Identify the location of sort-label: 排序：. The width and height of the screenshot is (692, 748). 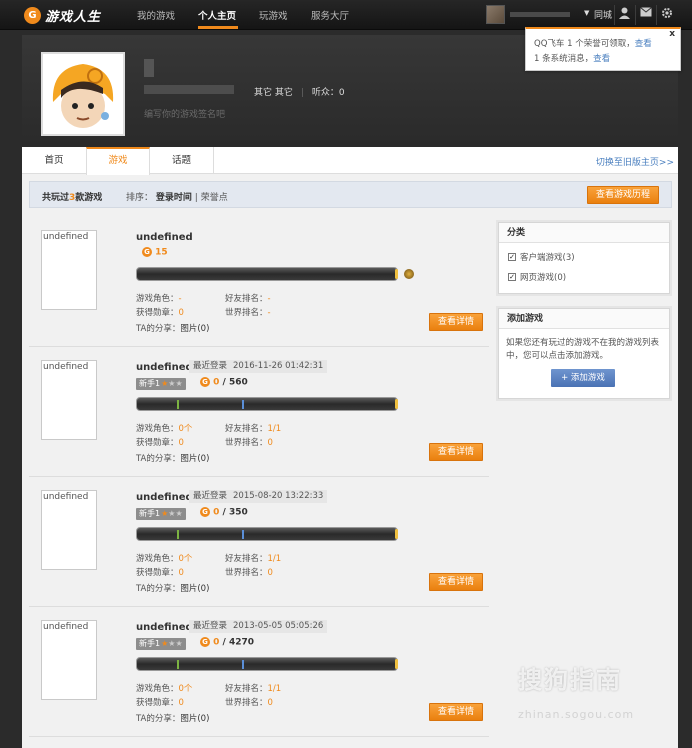
(140, 198).